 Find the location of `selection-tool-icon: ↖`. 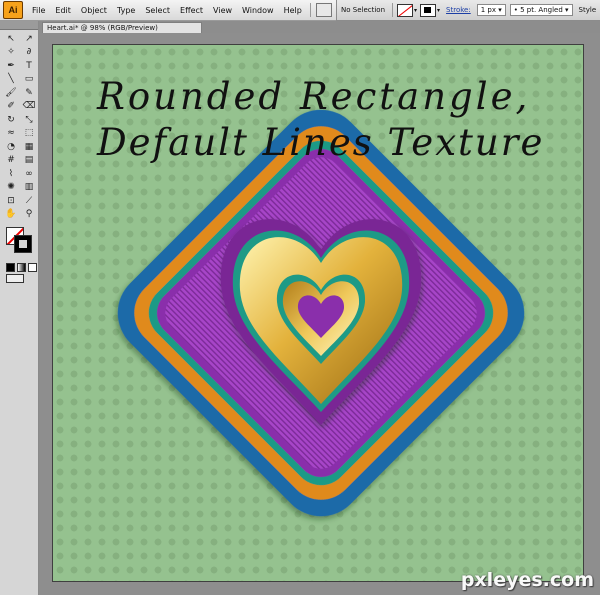

selection-tool-icon: ↖ is located at coordinates (11, 39).